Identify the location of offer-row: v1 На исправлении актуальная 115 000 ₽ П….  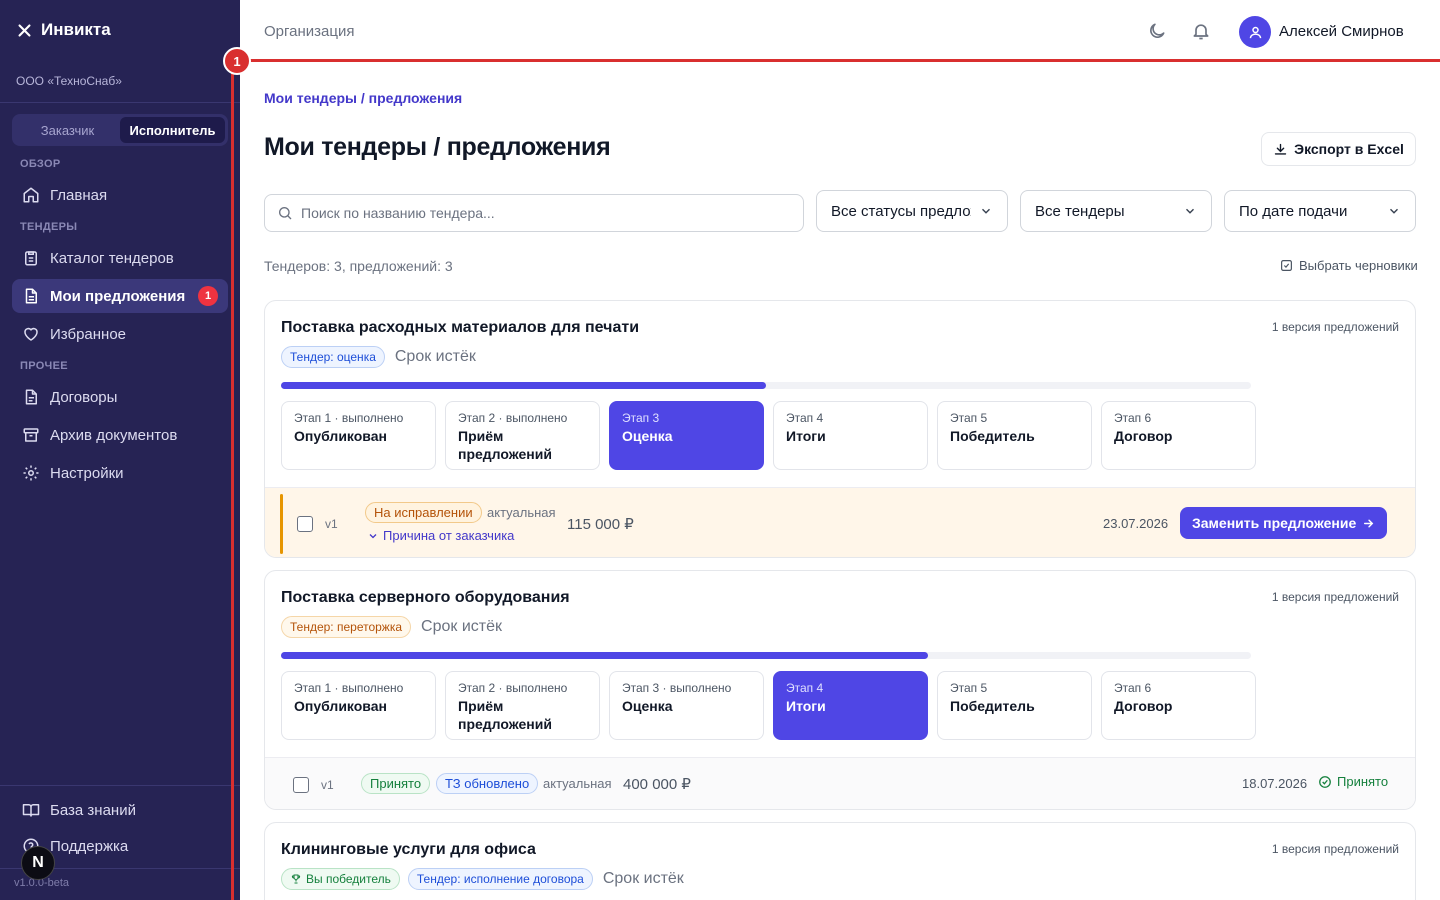
(840, 522).